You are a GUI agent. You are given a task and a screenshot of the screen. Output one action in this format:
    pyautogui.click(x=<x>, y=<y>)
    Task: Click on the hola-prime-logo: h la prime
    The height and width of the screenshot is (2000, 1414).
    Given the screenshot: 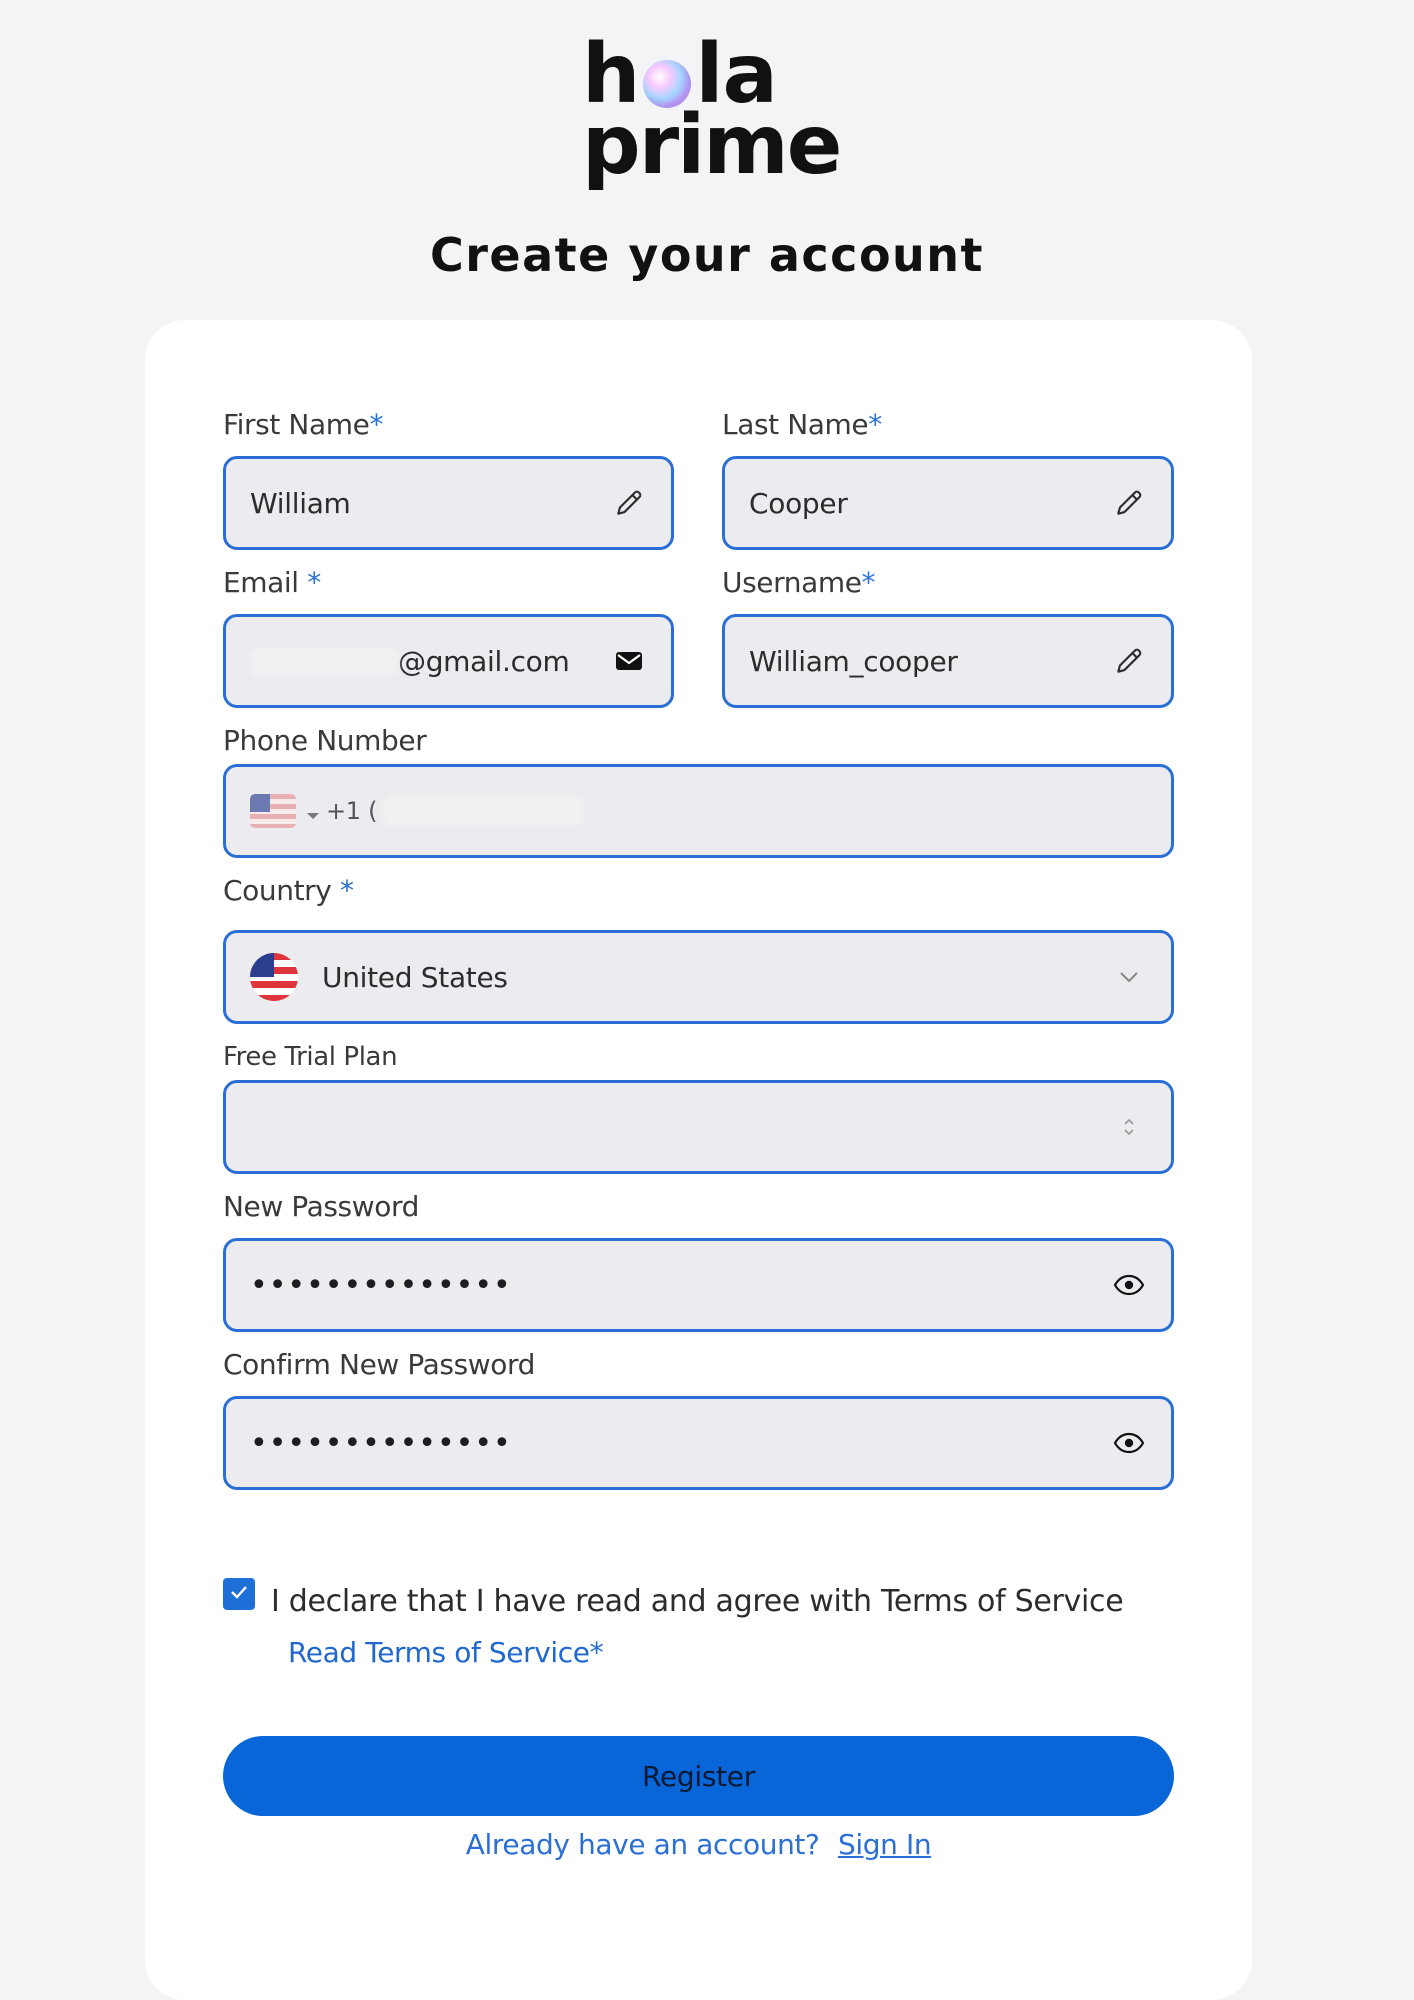 What is the action you would take?
    pyautogui.click(x=715, y=114)
    